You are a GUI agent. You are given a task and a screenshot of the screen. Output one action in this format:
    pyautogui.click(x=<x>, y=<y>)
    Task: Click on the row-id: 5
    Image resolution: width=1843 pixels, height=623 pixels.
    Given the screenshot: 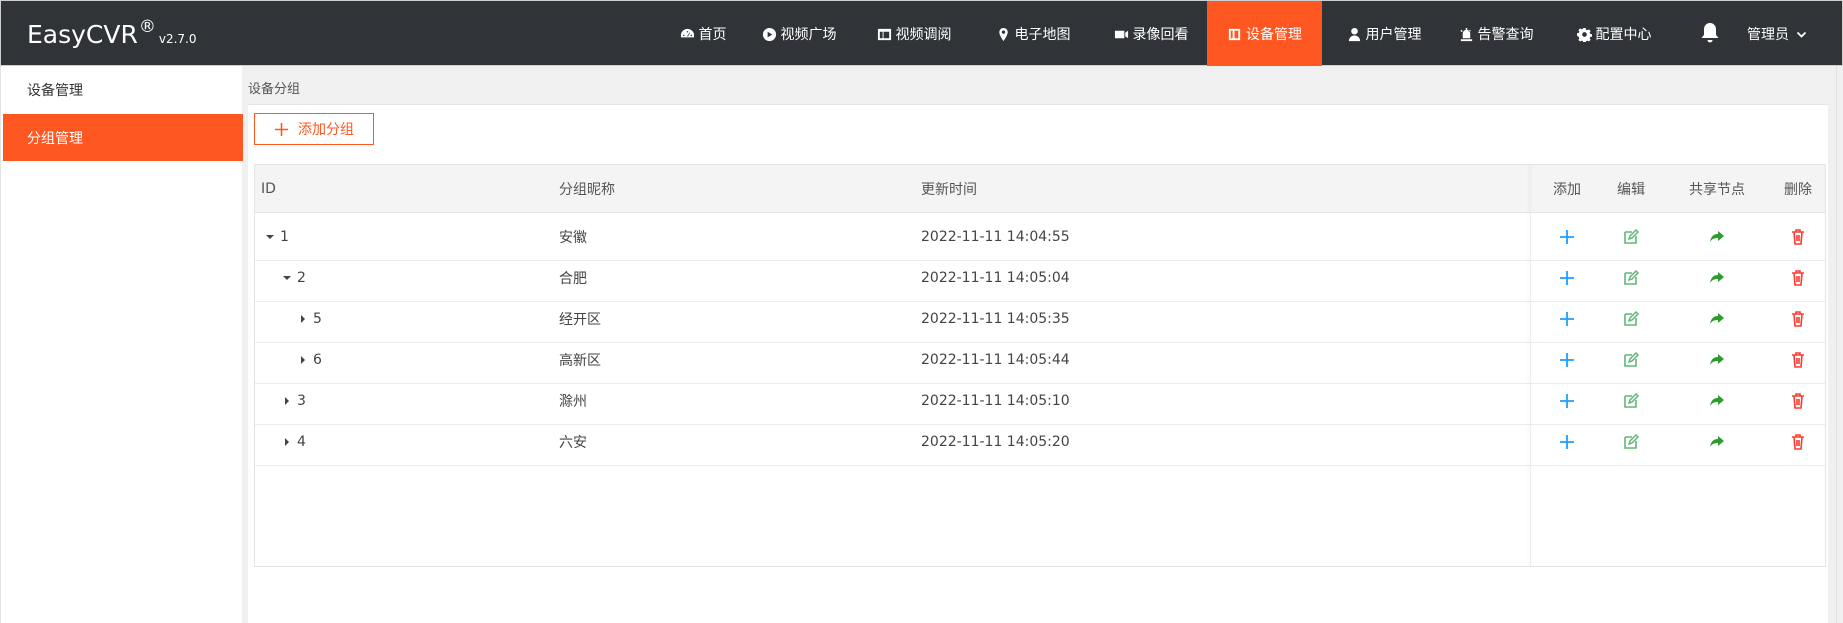 What is the action you would take?
    pyautogui.click(x=317, y=319)
    